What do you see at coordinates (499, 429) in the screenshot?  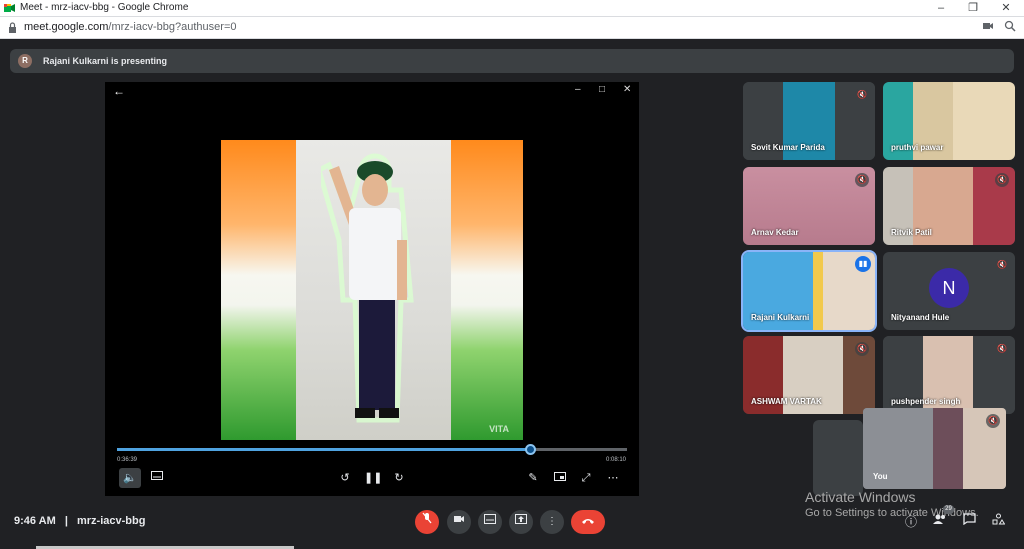 I see `video-watermark: VITA` at bounding box center [499, 429].